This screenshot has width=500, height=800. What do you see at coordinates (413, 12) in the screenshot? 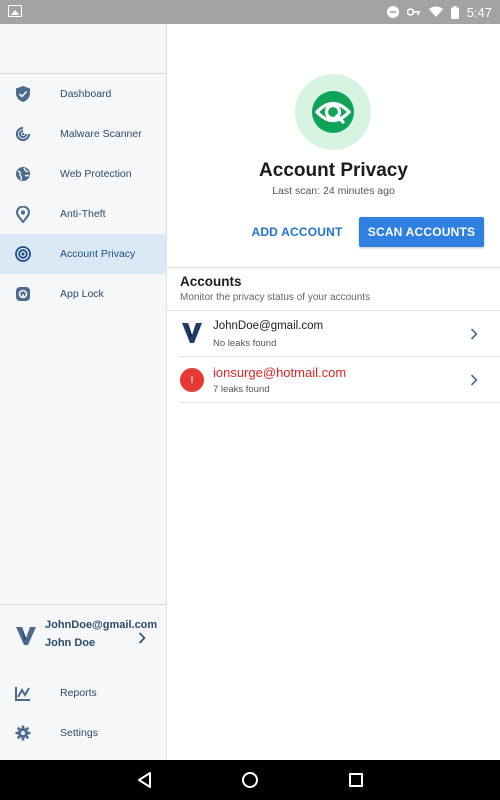
I see `key-icon` at bounding box center [413, 12].